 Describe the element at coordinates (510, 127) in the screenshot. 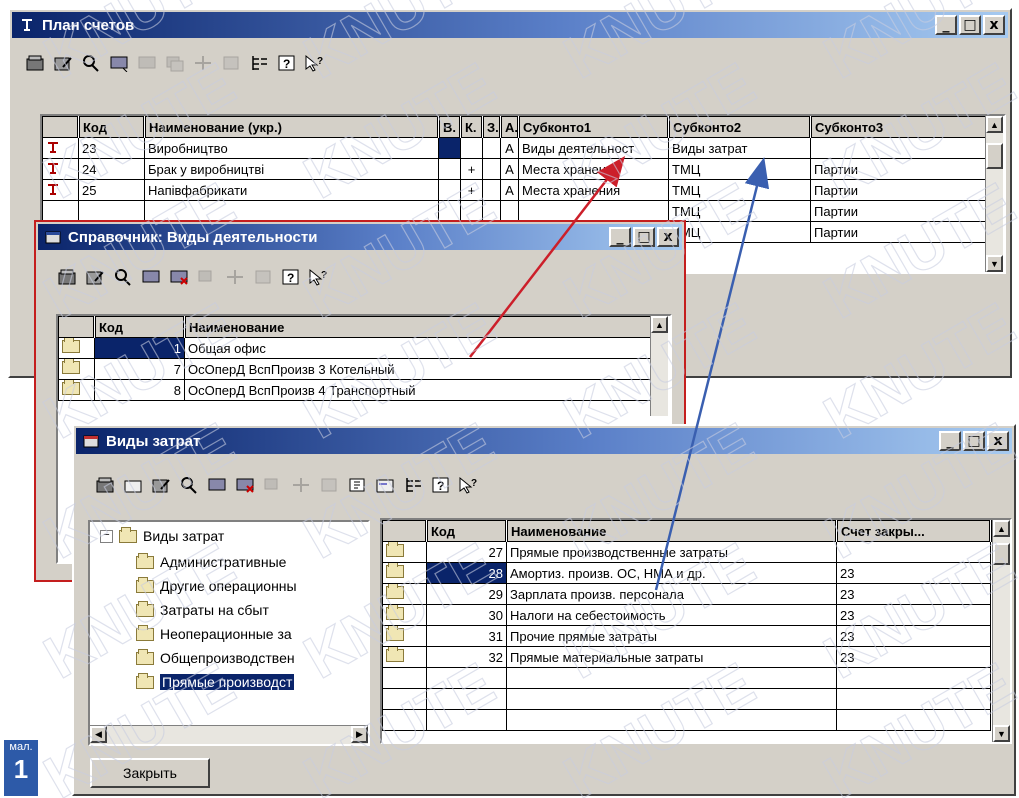

I see `col-header-a: А.` at that location.